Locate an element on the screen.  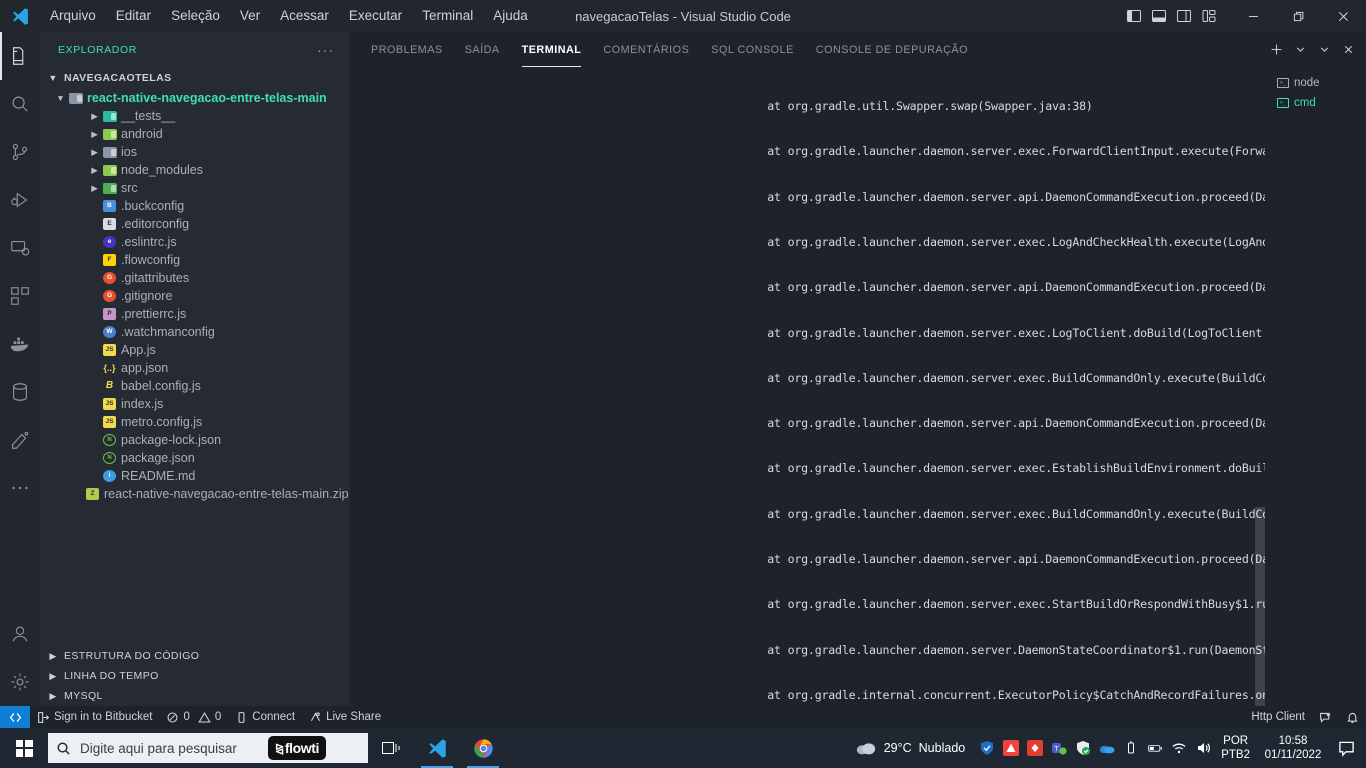
menu-executar: Executar is located at coordinates (375, 16).